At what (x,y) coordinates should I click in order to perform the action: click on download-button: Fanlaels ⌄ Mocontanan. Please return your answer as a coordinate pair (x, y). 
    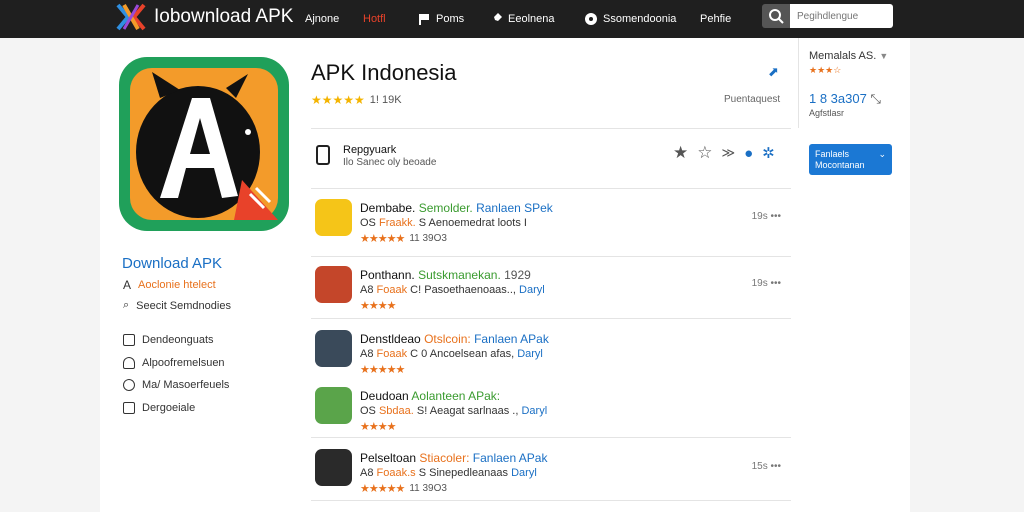
    Looking at the image, I should click on (850, 159).